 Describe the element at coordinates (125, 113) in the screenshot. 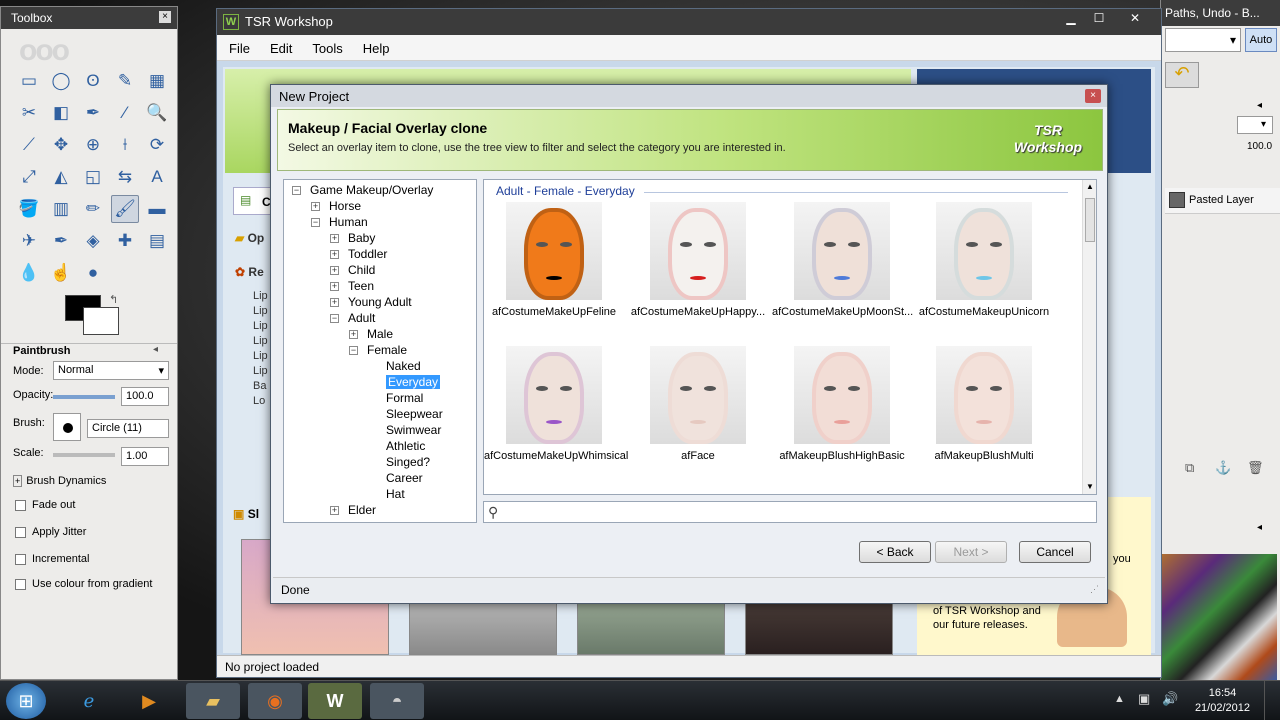

I see `color-picker-icon: ⁄` at that location.